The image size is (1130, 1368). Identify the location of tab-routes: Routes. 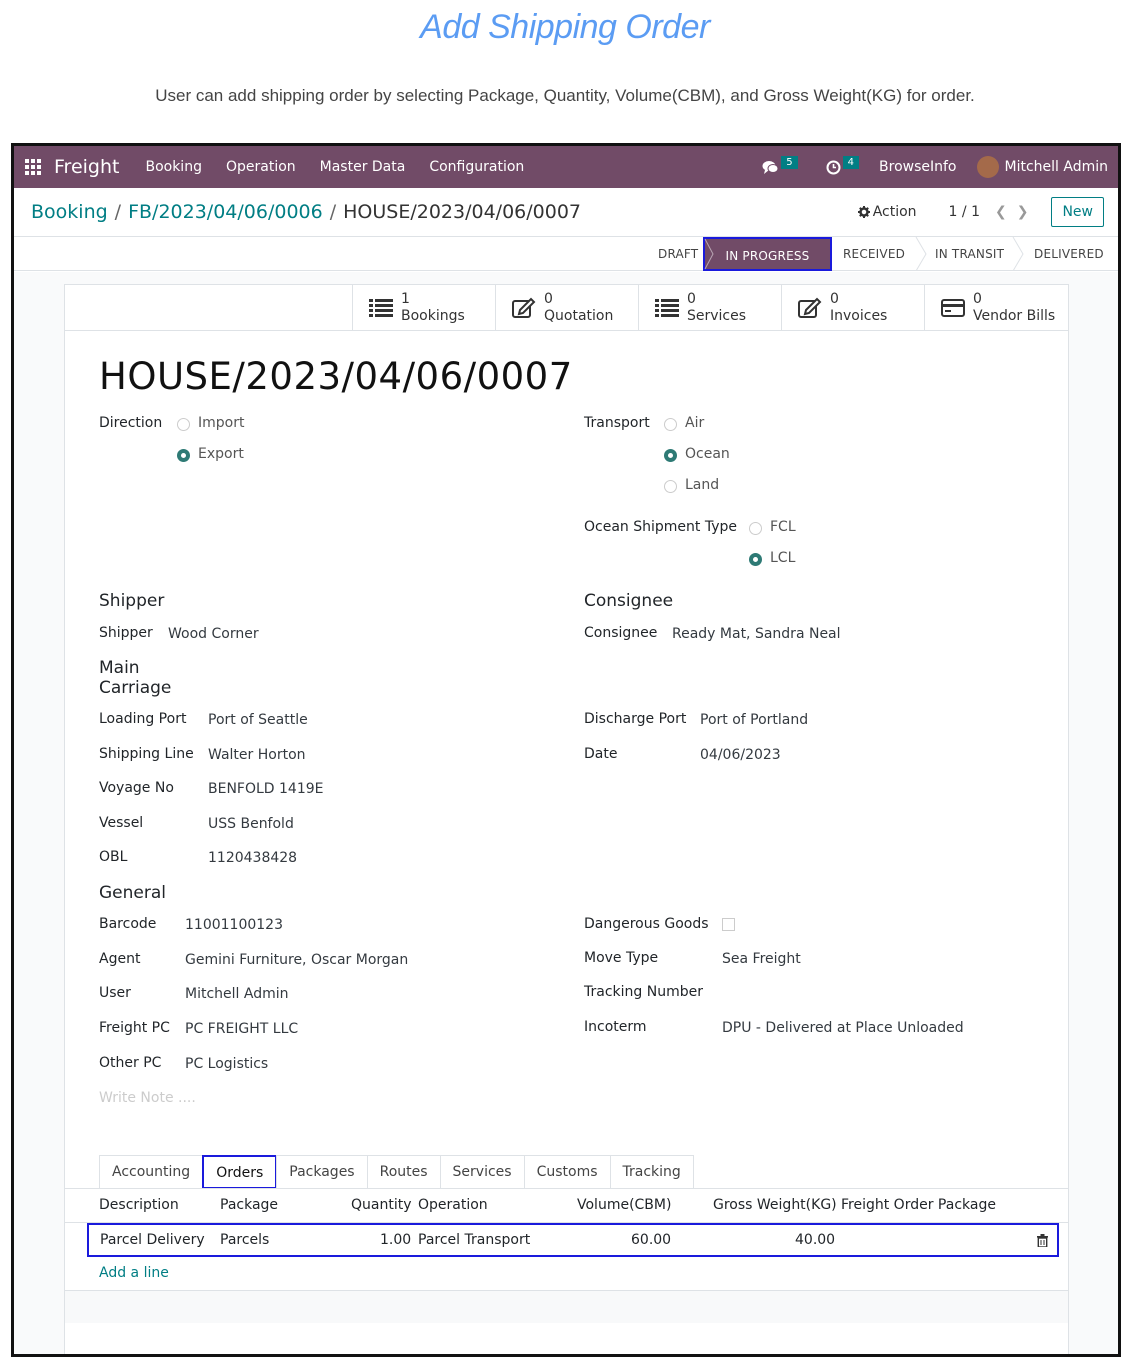
(403, 1172).